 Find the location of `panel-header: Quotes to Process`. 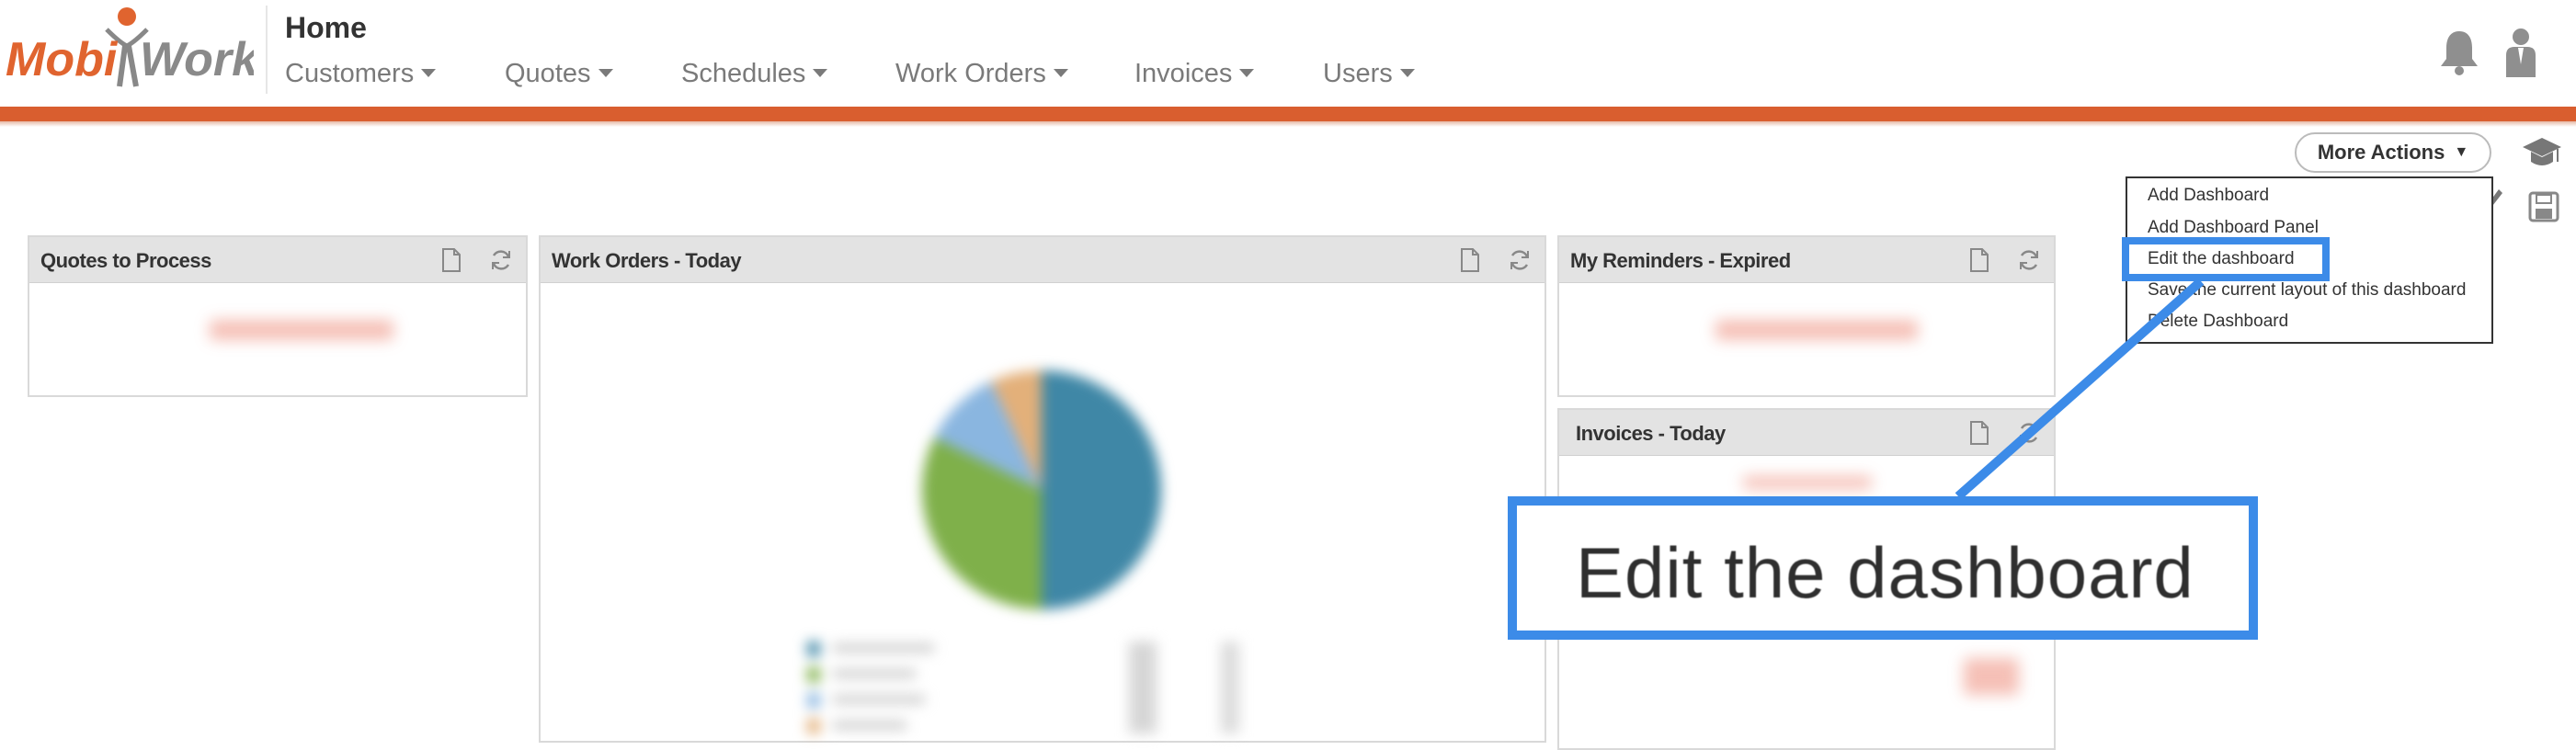

panel-header: Quotes to Process is located at coordinates (277, 260).